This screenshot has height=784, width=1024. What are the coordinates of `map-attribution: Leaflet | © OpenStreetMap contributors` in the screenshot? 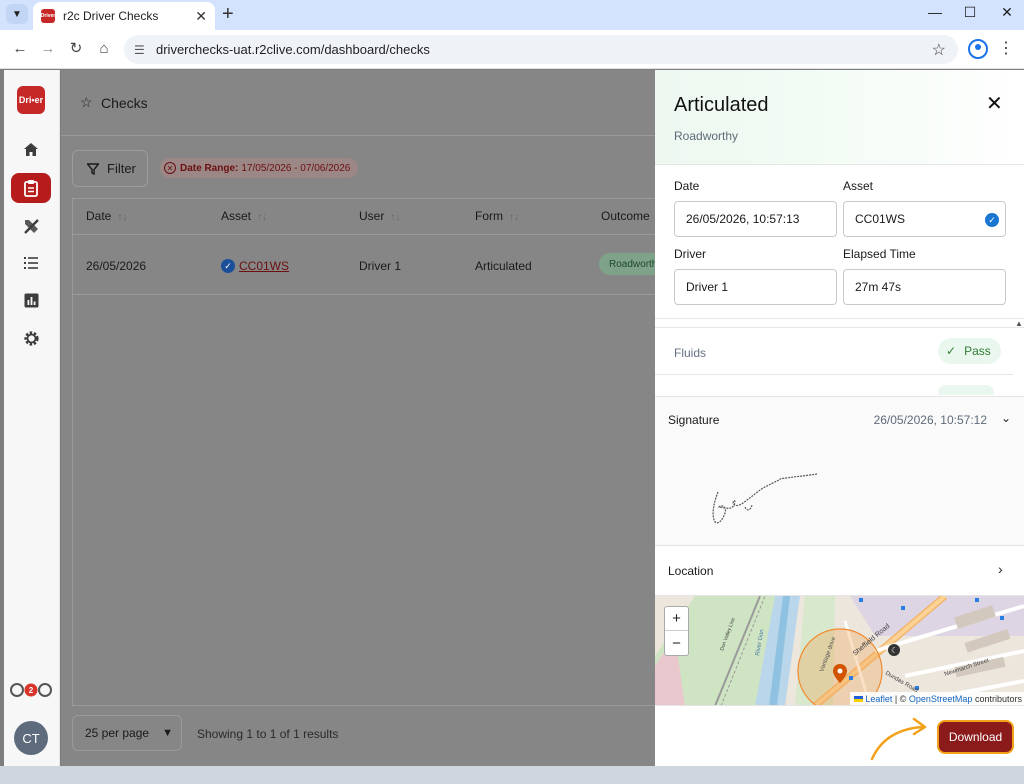 It's located at (937, 698).